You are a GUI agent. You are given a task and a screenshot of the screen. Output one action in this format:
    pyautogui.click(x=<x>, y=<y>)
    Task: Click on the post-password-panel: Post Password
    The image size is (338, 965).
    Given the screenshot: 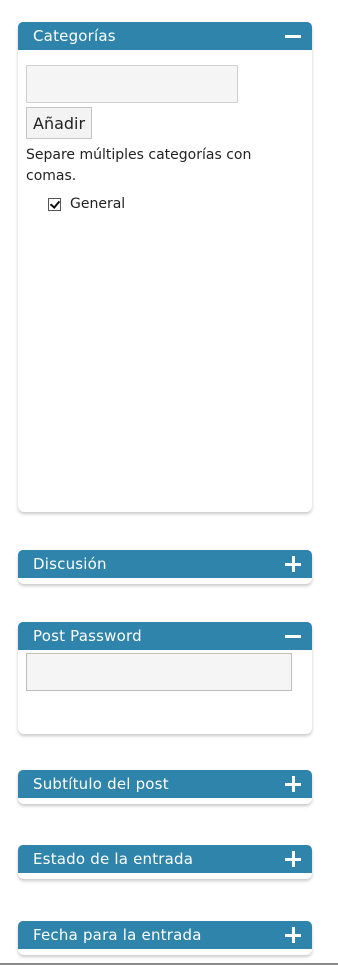 What is the action you would take?
    pyautogui.click(x=165, y=678)
    